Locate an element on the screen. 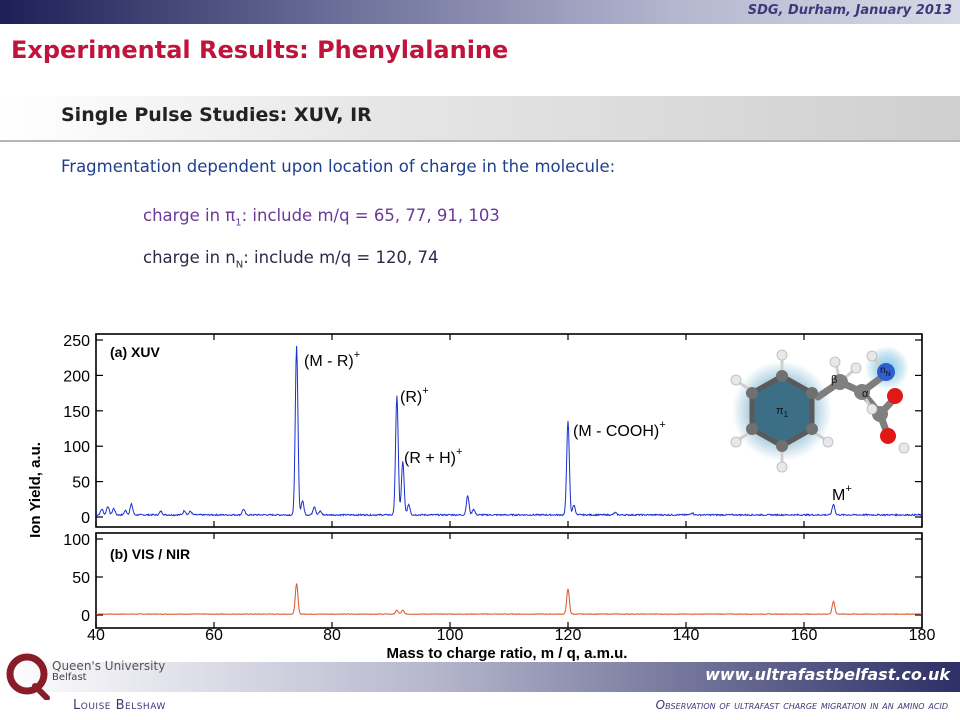 This screenshot has height=720, width=960. panel-b-label: (b) VIS / NIR is located at coordinates (150, 554).